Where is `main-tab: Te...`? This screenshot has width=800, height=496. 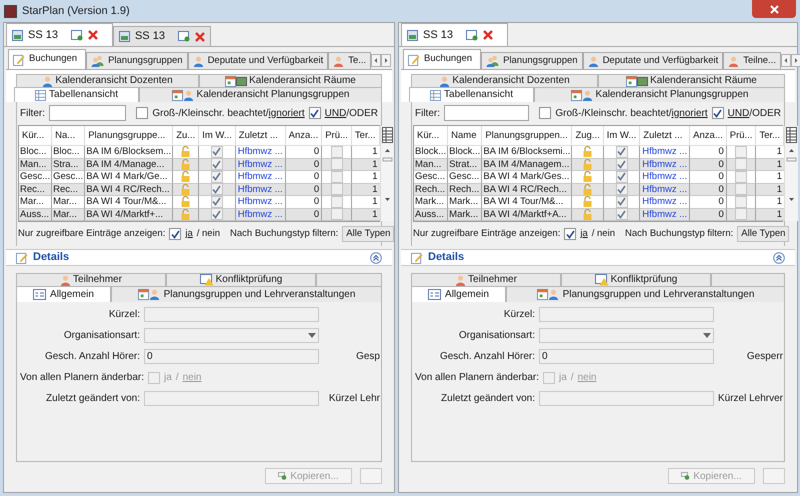
main-tab: Te... is located at coordinates (350, 60).